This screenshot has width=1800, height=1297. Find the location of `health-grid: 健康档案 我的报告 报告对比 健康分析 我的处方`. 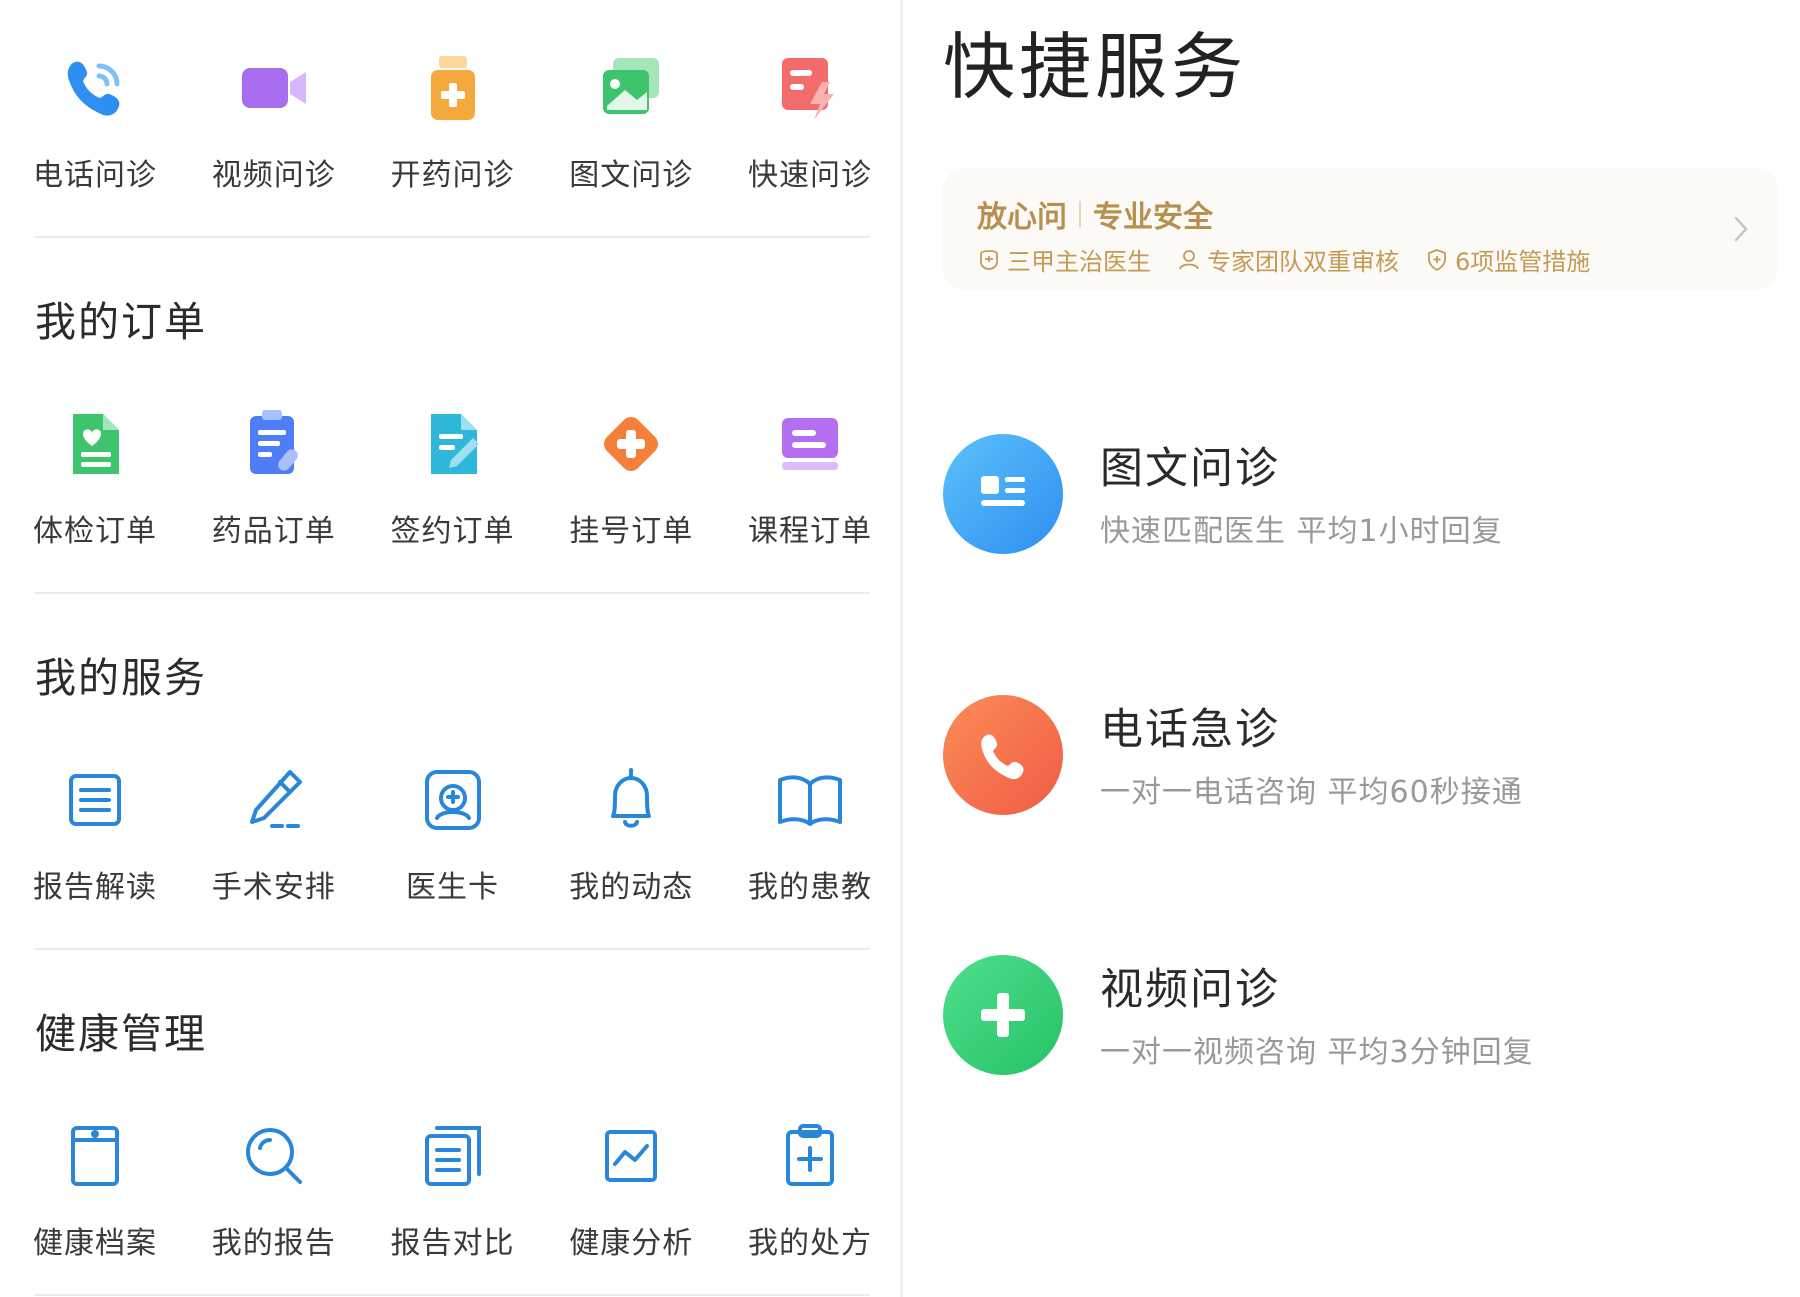

health-grid: 健康档案 我的报告 报告对比 健康分析 我的处方 is located at coordinates (452, 1189).